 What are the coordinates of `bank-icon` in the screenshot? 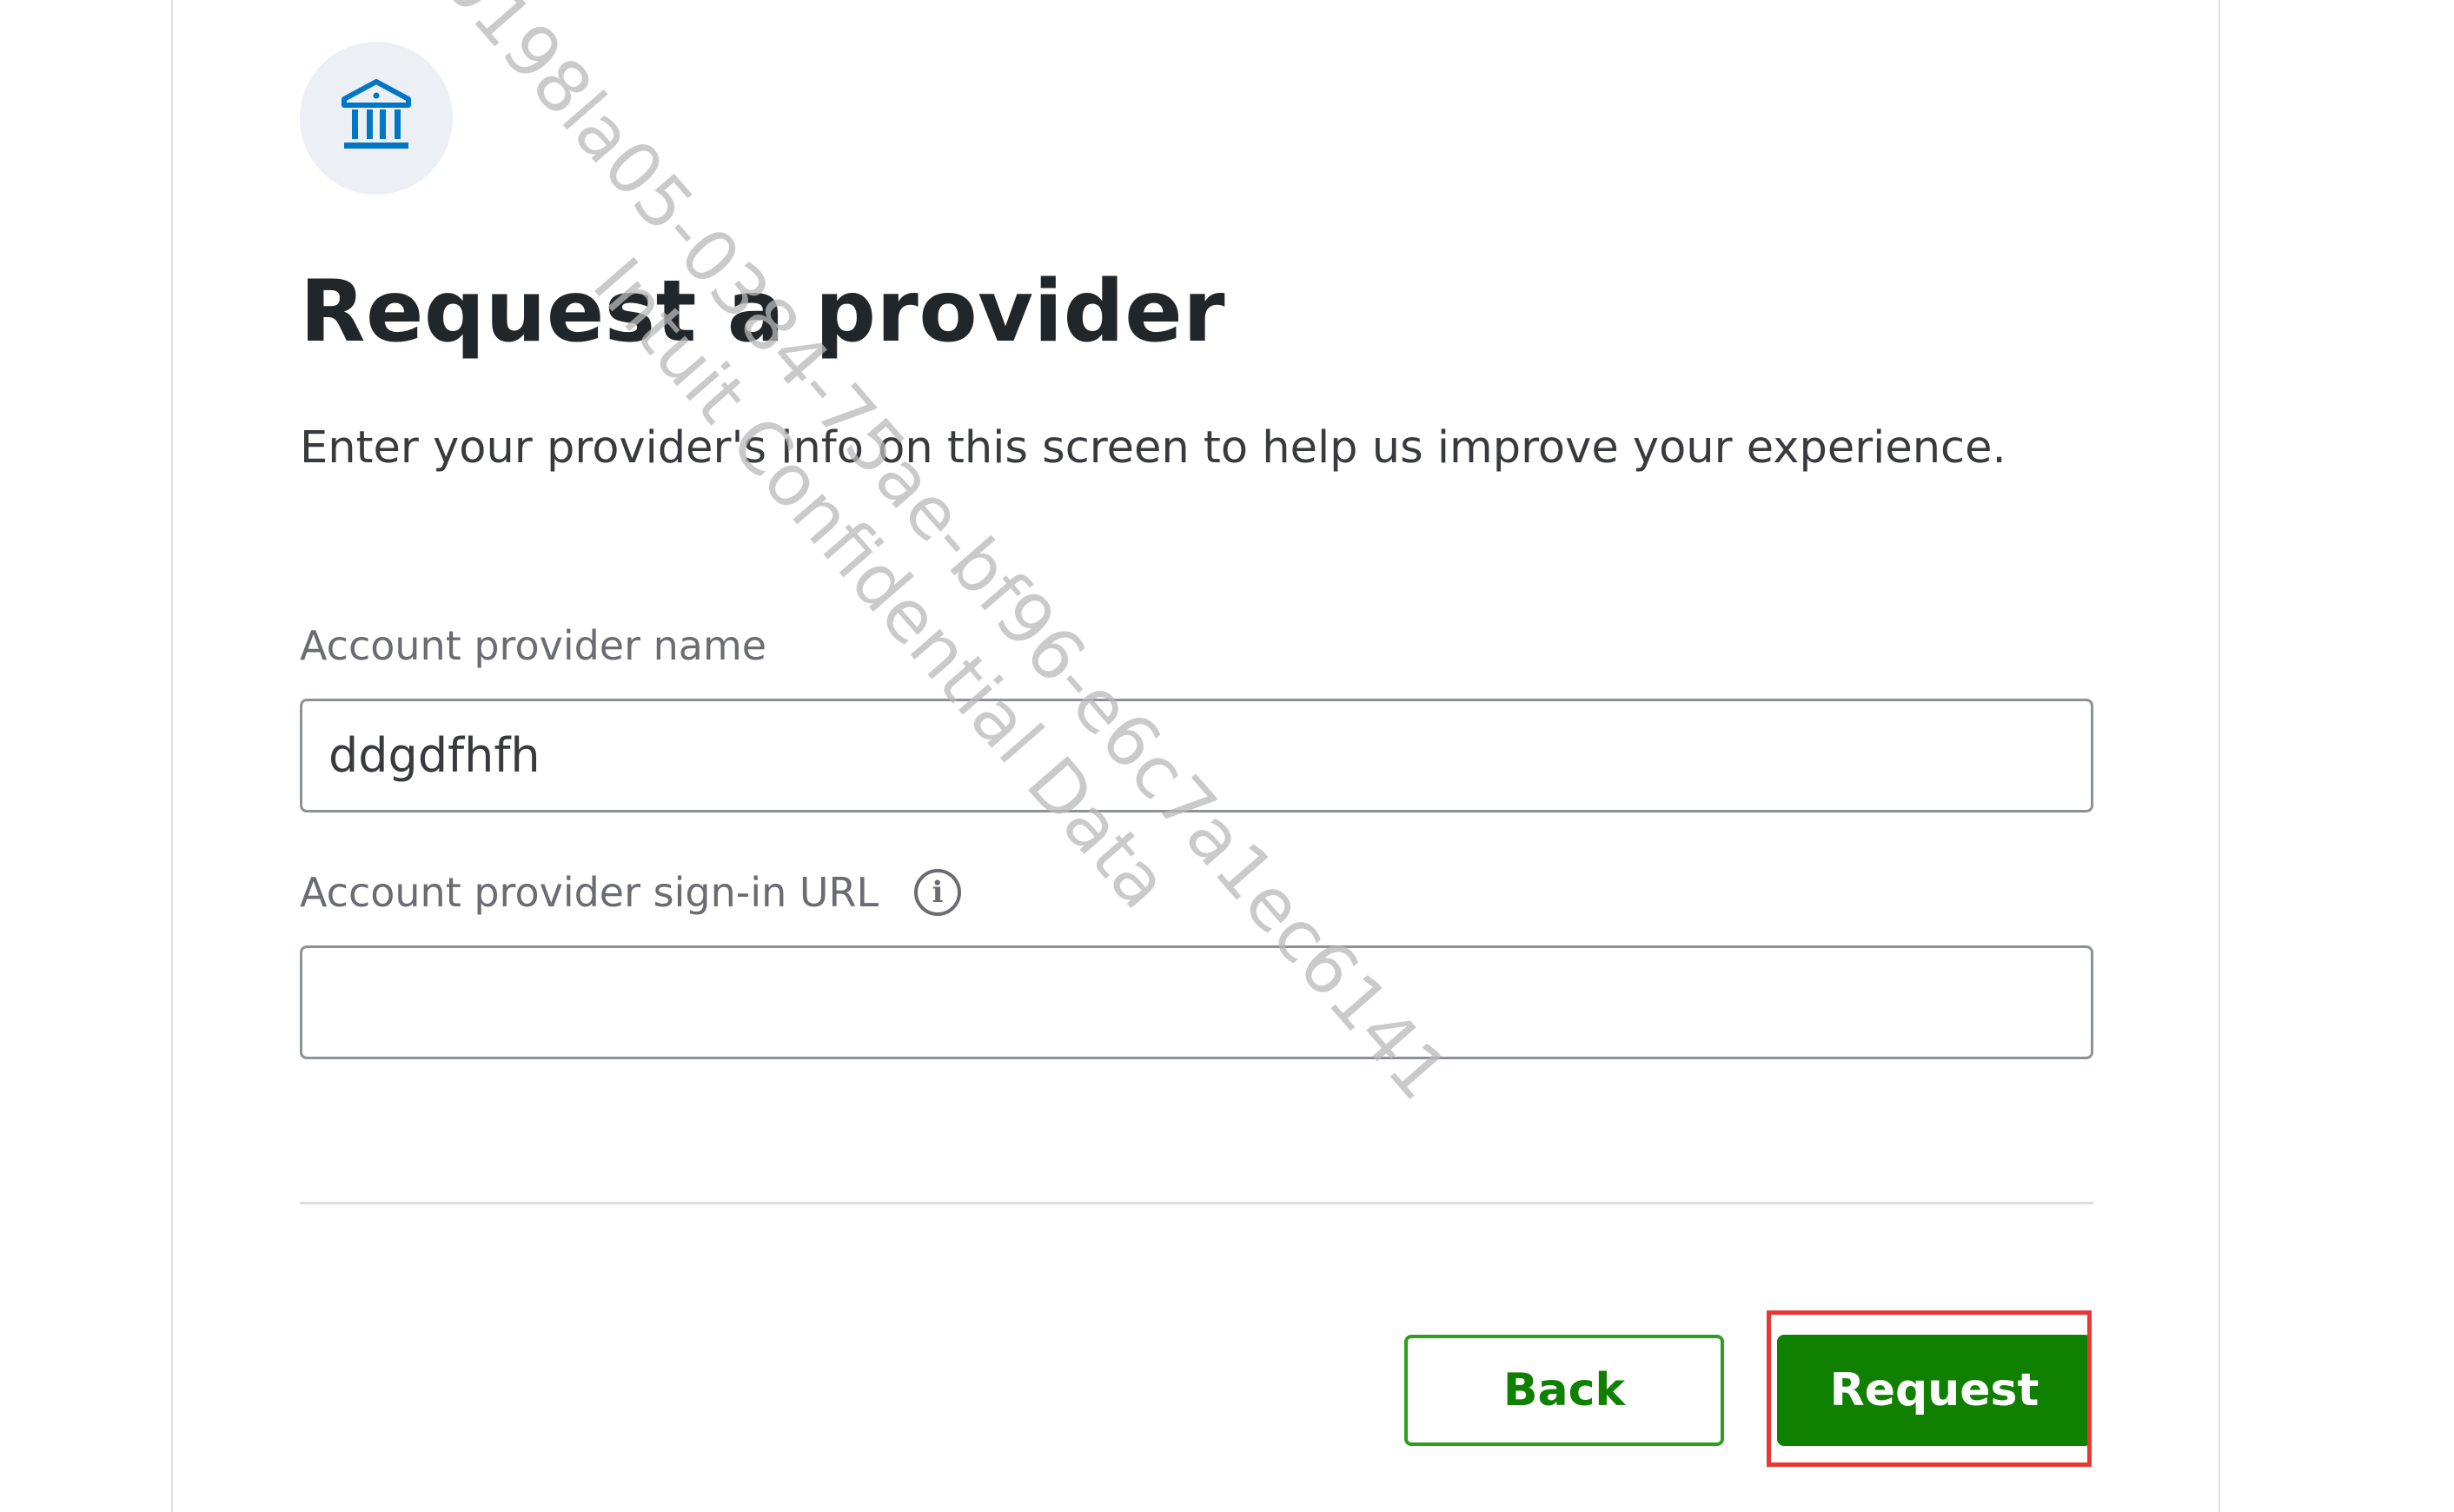 It's located at (376, 118).